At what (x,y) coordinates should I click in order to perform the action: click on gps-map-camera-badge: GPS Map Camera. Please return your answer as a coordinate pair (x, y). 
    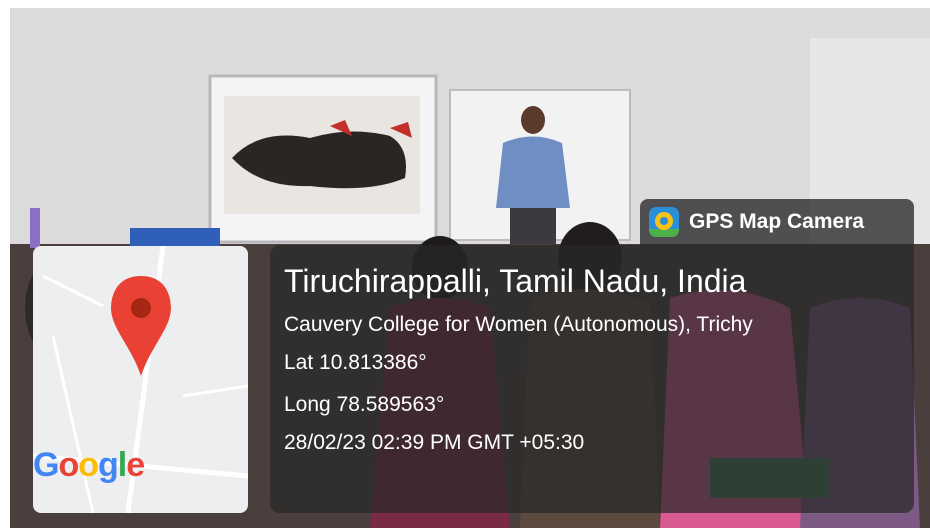
    Looking at the image, I should click on (777, 222).